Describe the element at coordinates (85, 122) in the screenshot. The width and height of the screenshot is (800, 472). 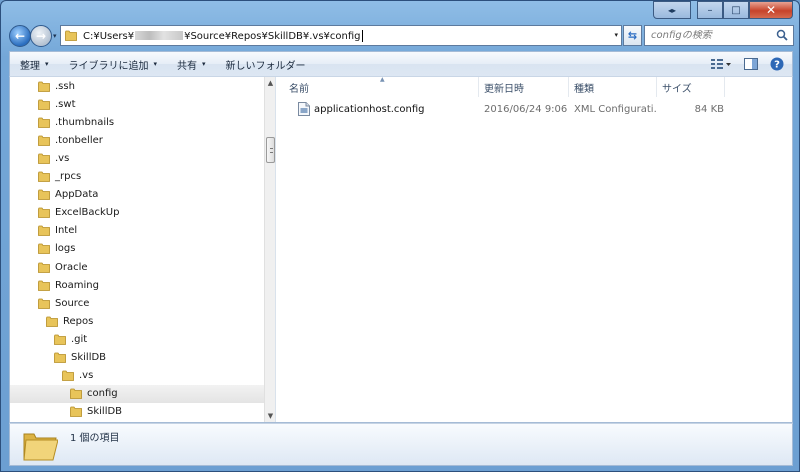
I see `tree-item-label: .thumbnails` at that location.